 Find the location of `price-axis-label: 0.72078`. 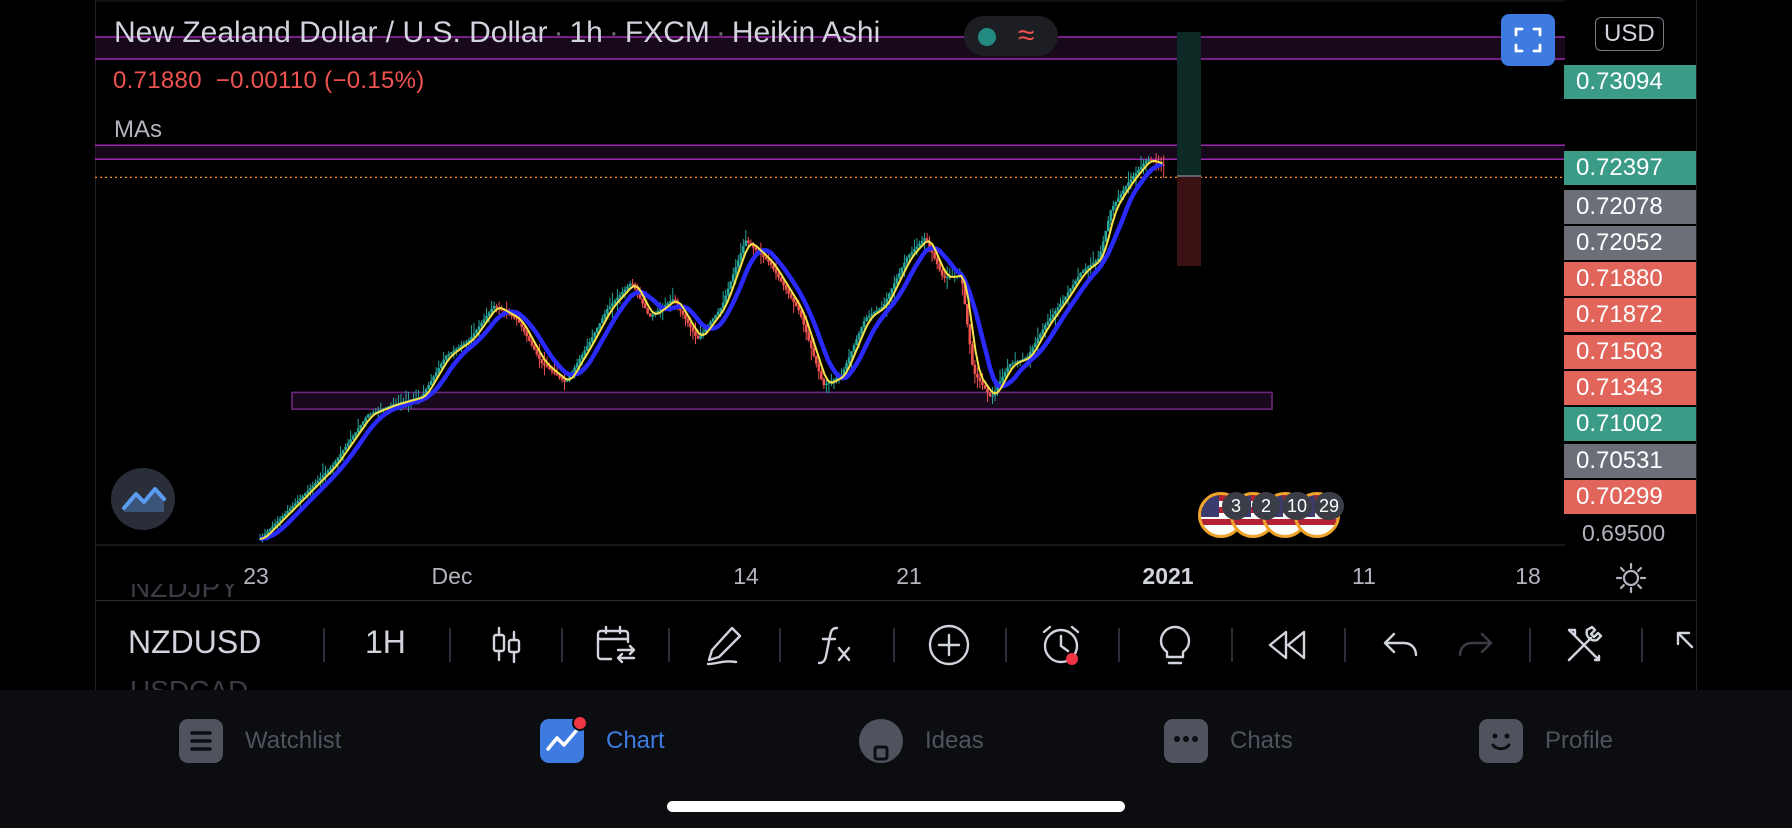

price-axis-label: 0.72078 is located at coordinates (1630, 207).